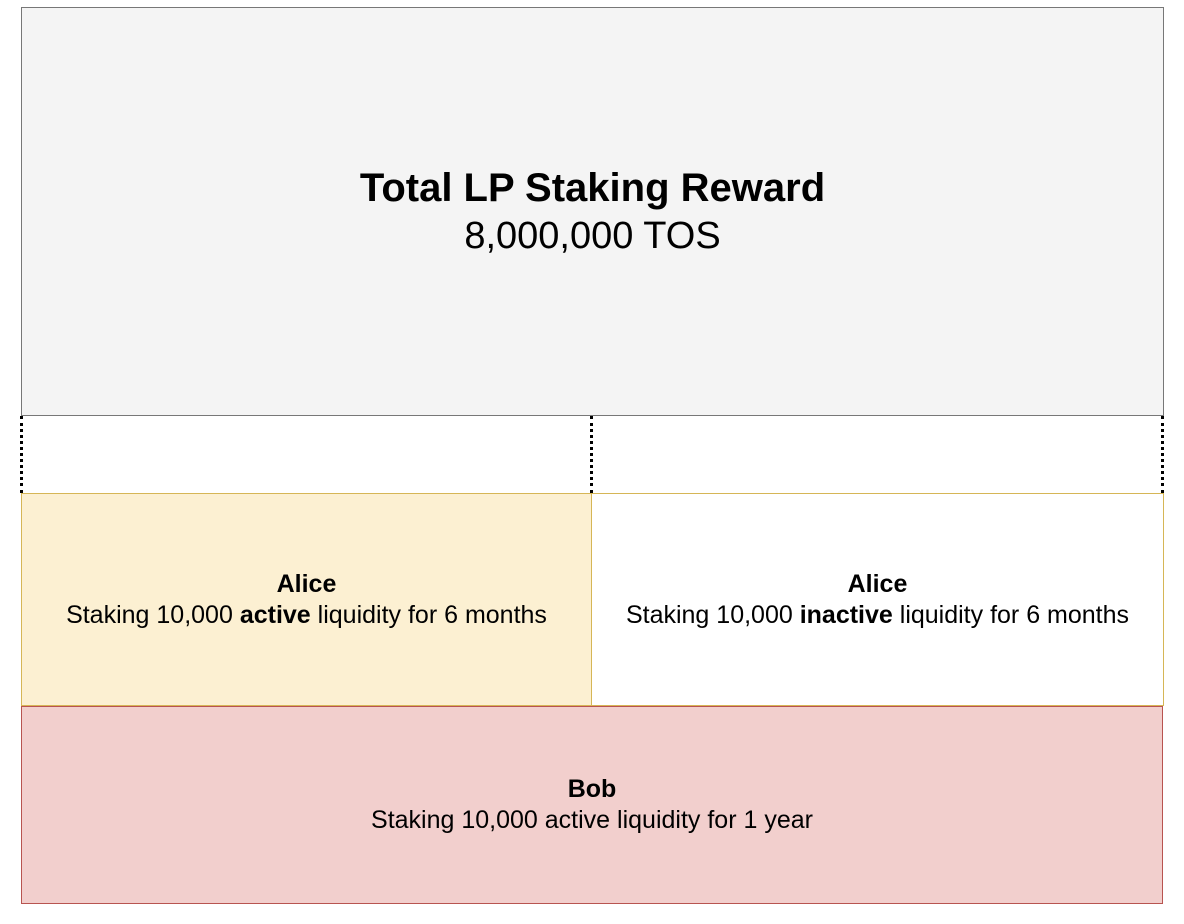 The height and width of the screenshot is (924, 1184). What do you see at coordinates (21, 454) in the screenshot?
I see `dotted-connector-left` at bounding box center [21, 454].